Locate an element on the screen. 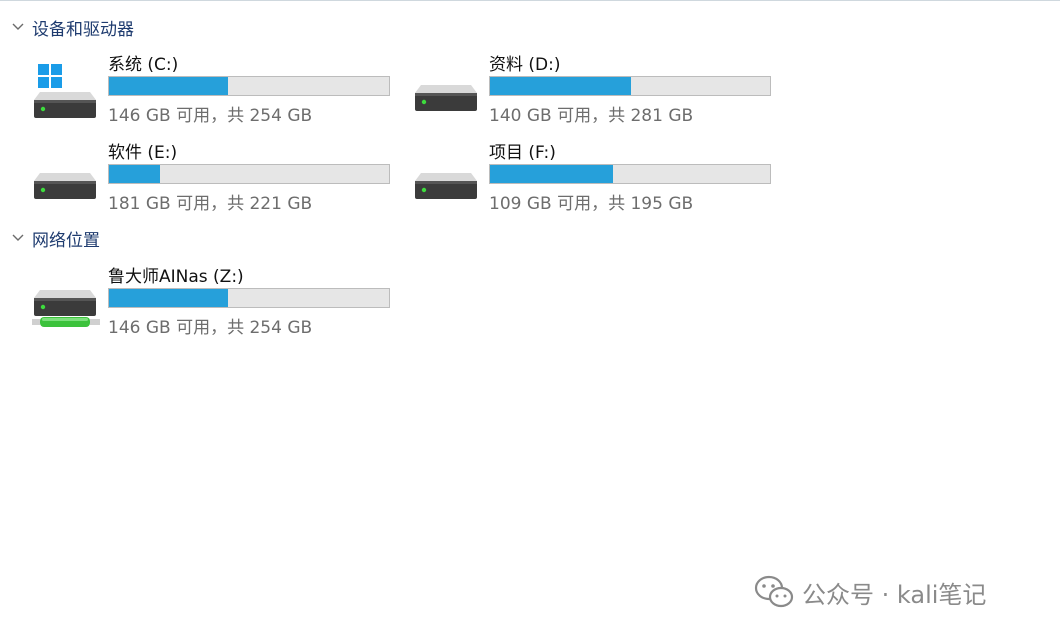 This screenshot has height=633, width=1060. drive-name: 系统 (C:) is located at coordinates (143, 65).